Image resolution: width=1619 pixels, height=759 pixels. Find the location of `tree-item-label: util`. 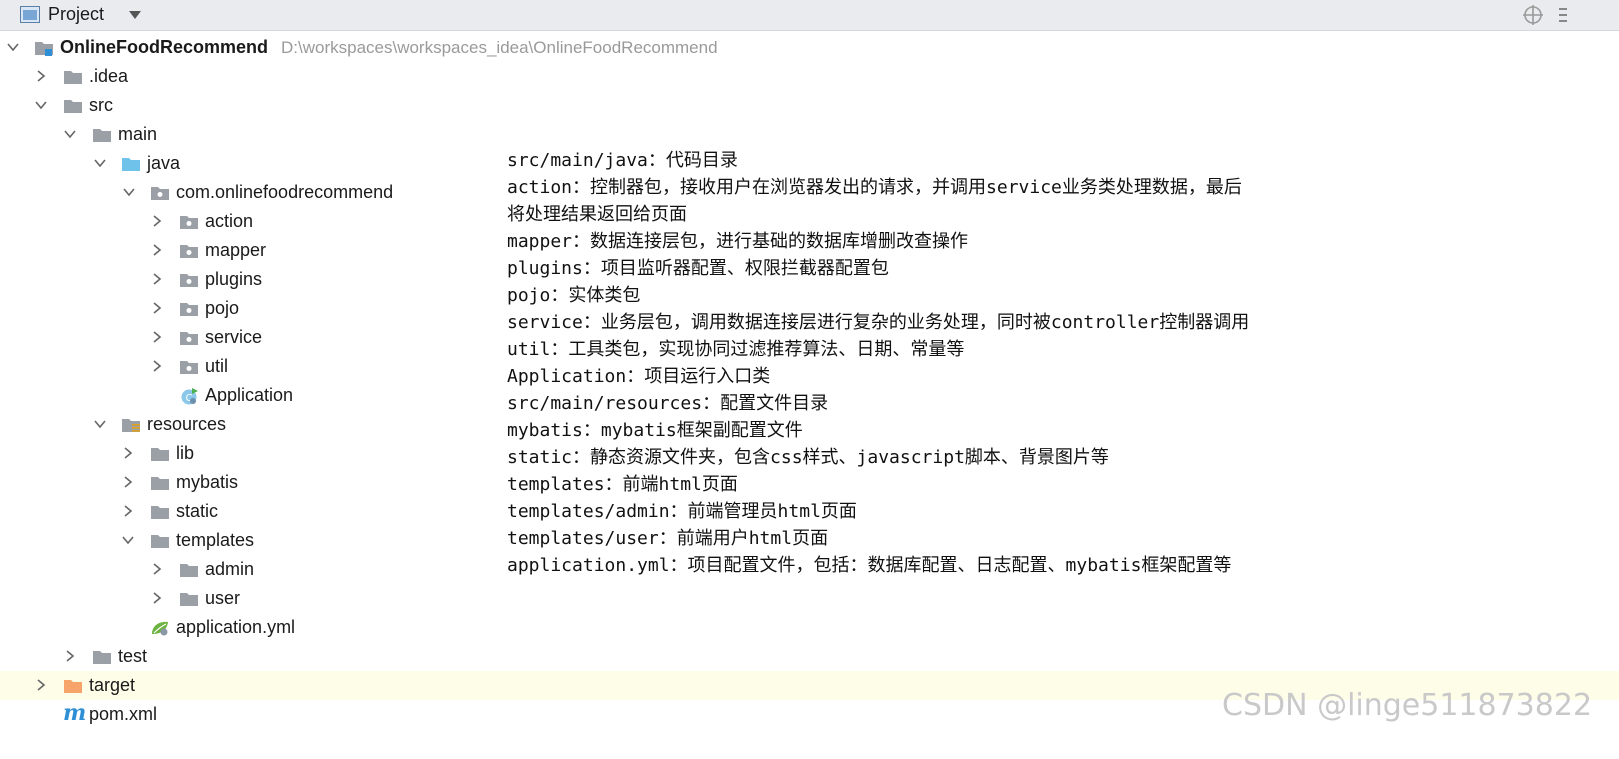

tree-item-label: util is located at coordinates (217, 366).